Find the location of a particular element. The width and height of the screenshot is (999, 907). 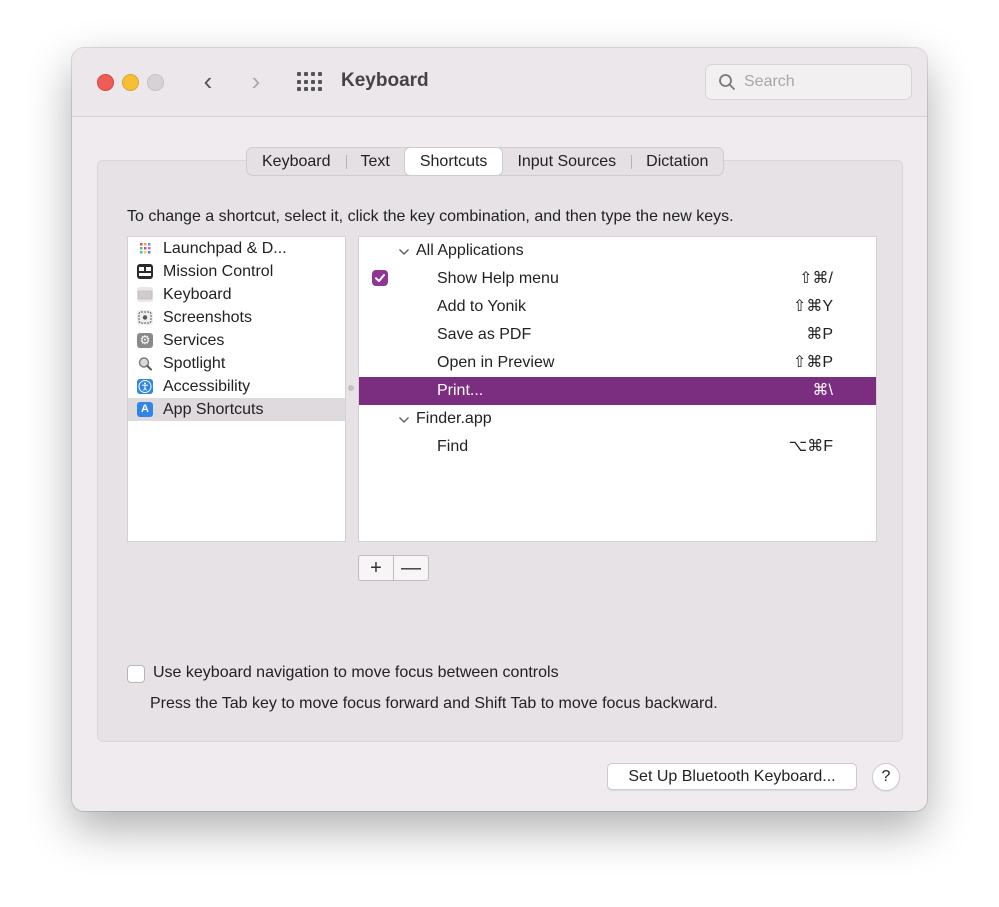

sidebar-item-label: Keyboard is located at coordinates (197, 294).